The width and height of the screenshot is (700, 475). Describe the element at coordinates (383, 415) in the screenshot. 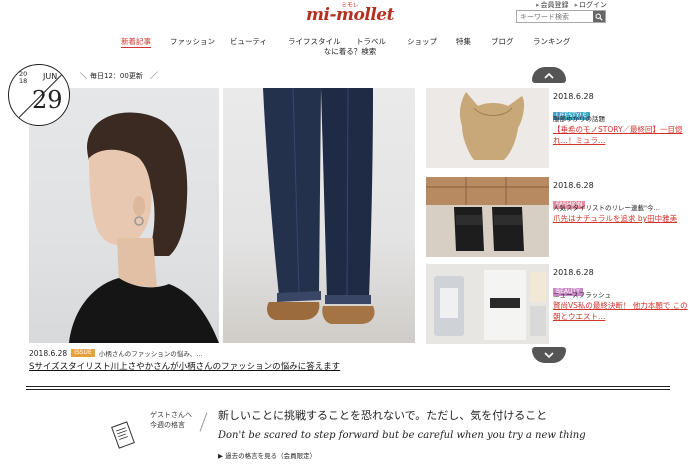

I see `guest-quote-jp: 新しいことに挑戦することを恐れないで。ただし、気を付けること` at that location.